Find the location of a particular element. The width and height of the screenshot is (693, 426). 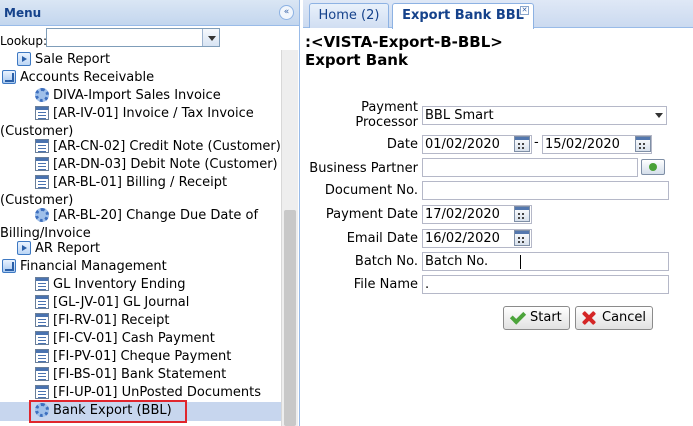

tree-folder-accounts-receivable: Accounts Receivable is located at coordinates (78, 78).